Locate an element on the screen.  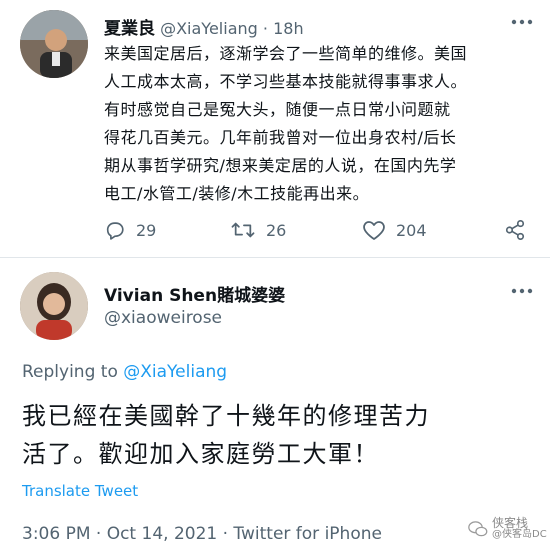
tweet-time: 18h is located at coordinates (288, 28).